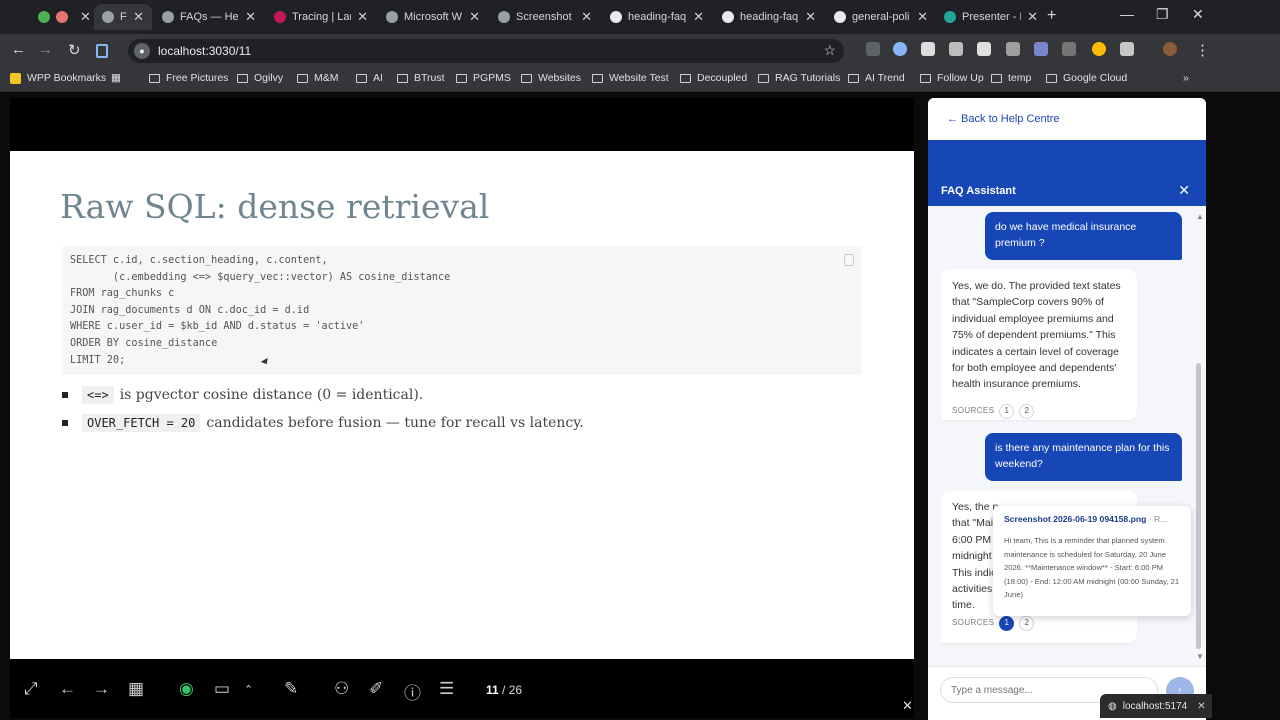 This screenshot has width=1280, height=720. I want to click on kebab-menu-icon: ⋮, so click(1202, 50).